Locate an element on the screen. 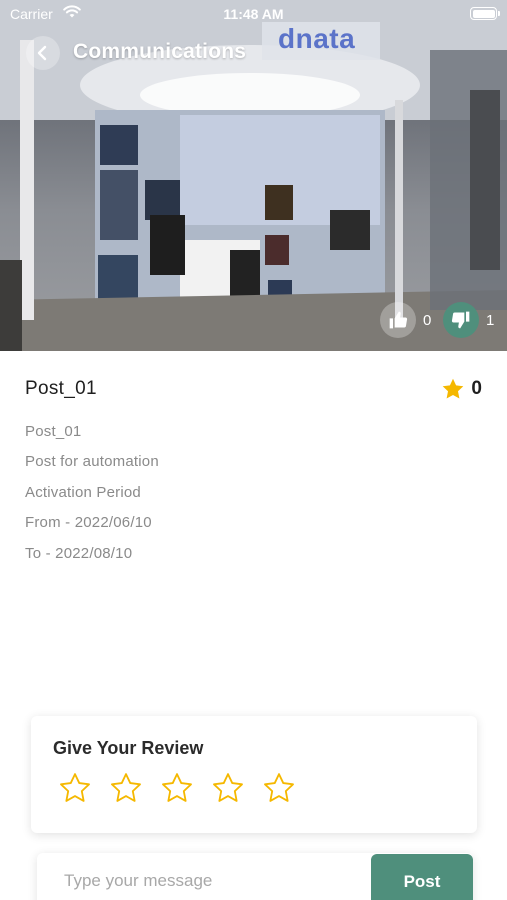  dislike-circle is located at coordinates (461, 320).